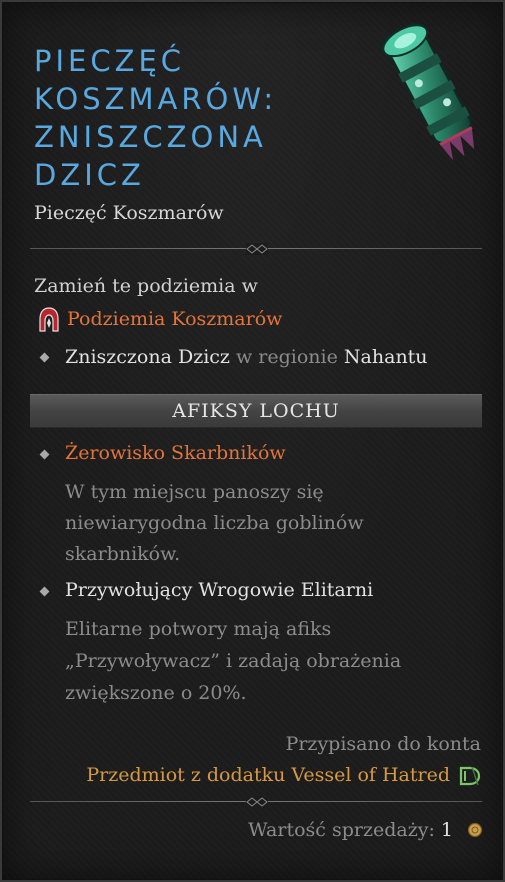  Describe the element at coordinates (233, 661) in the screenshot. I see `affix-desc-line: „Przywoływacz” i zadają obrażenia` at that location.